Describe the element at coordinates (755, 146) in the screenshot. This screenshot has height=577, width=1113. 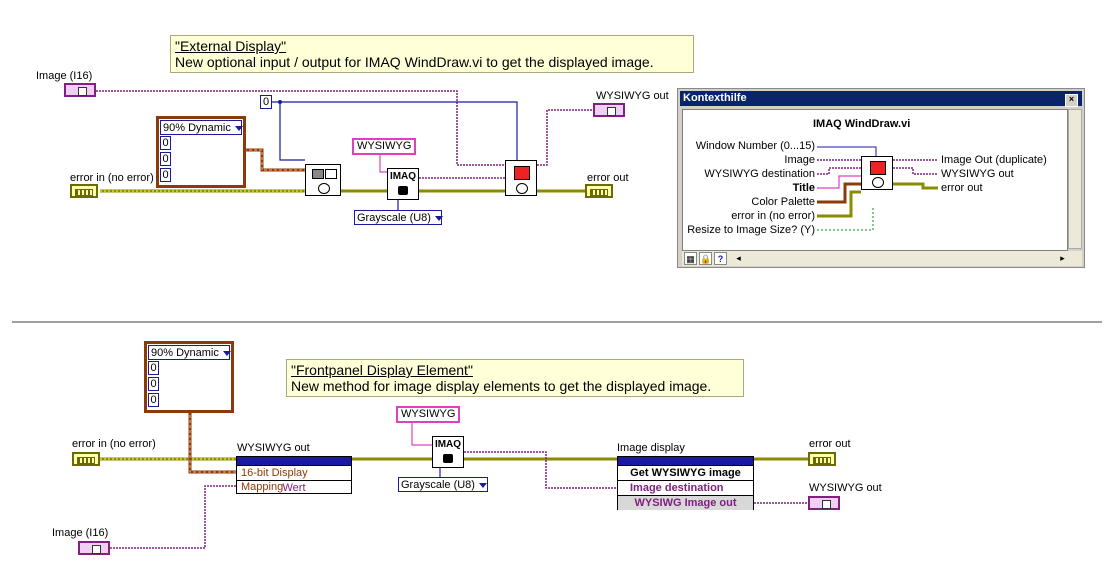
I see `help-input-window-number: Window Number (0...15)` at that location.